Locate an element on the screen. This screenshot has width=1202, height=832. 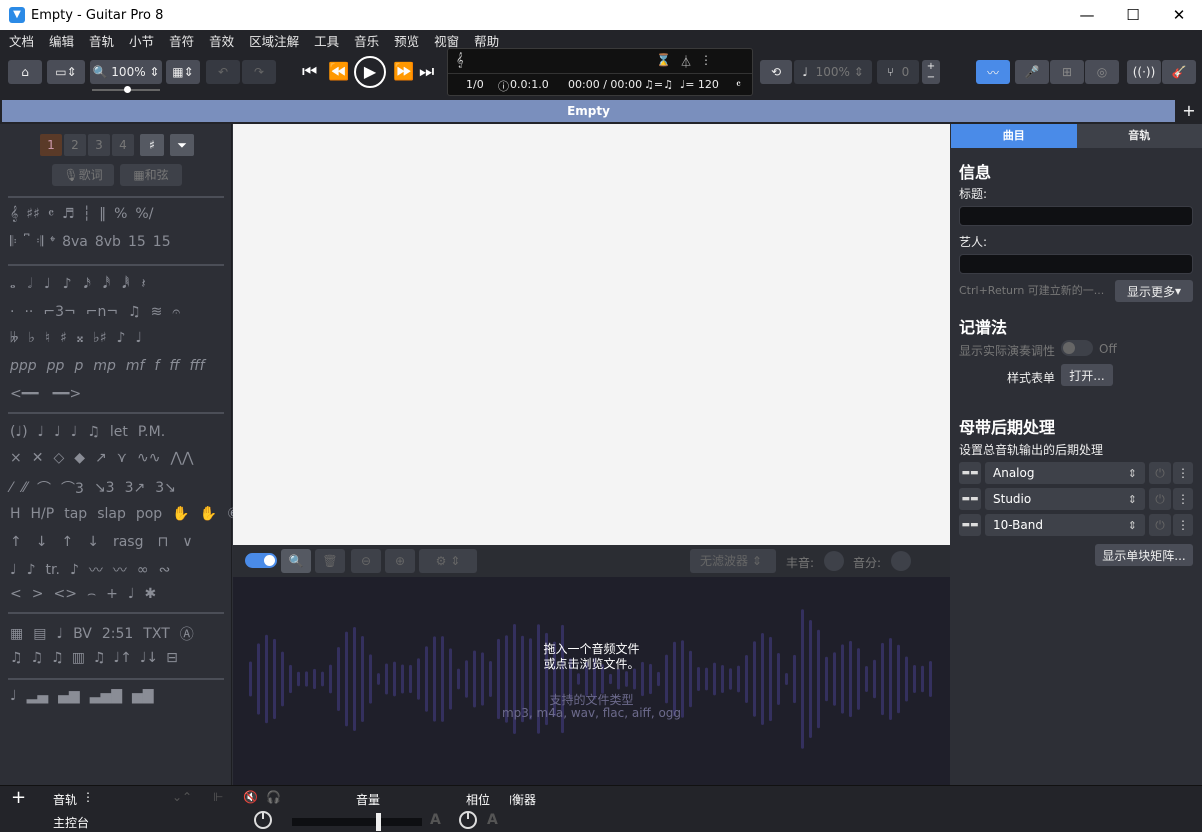
beat-velocity-icon: BV is located at coordinates (82, 634).